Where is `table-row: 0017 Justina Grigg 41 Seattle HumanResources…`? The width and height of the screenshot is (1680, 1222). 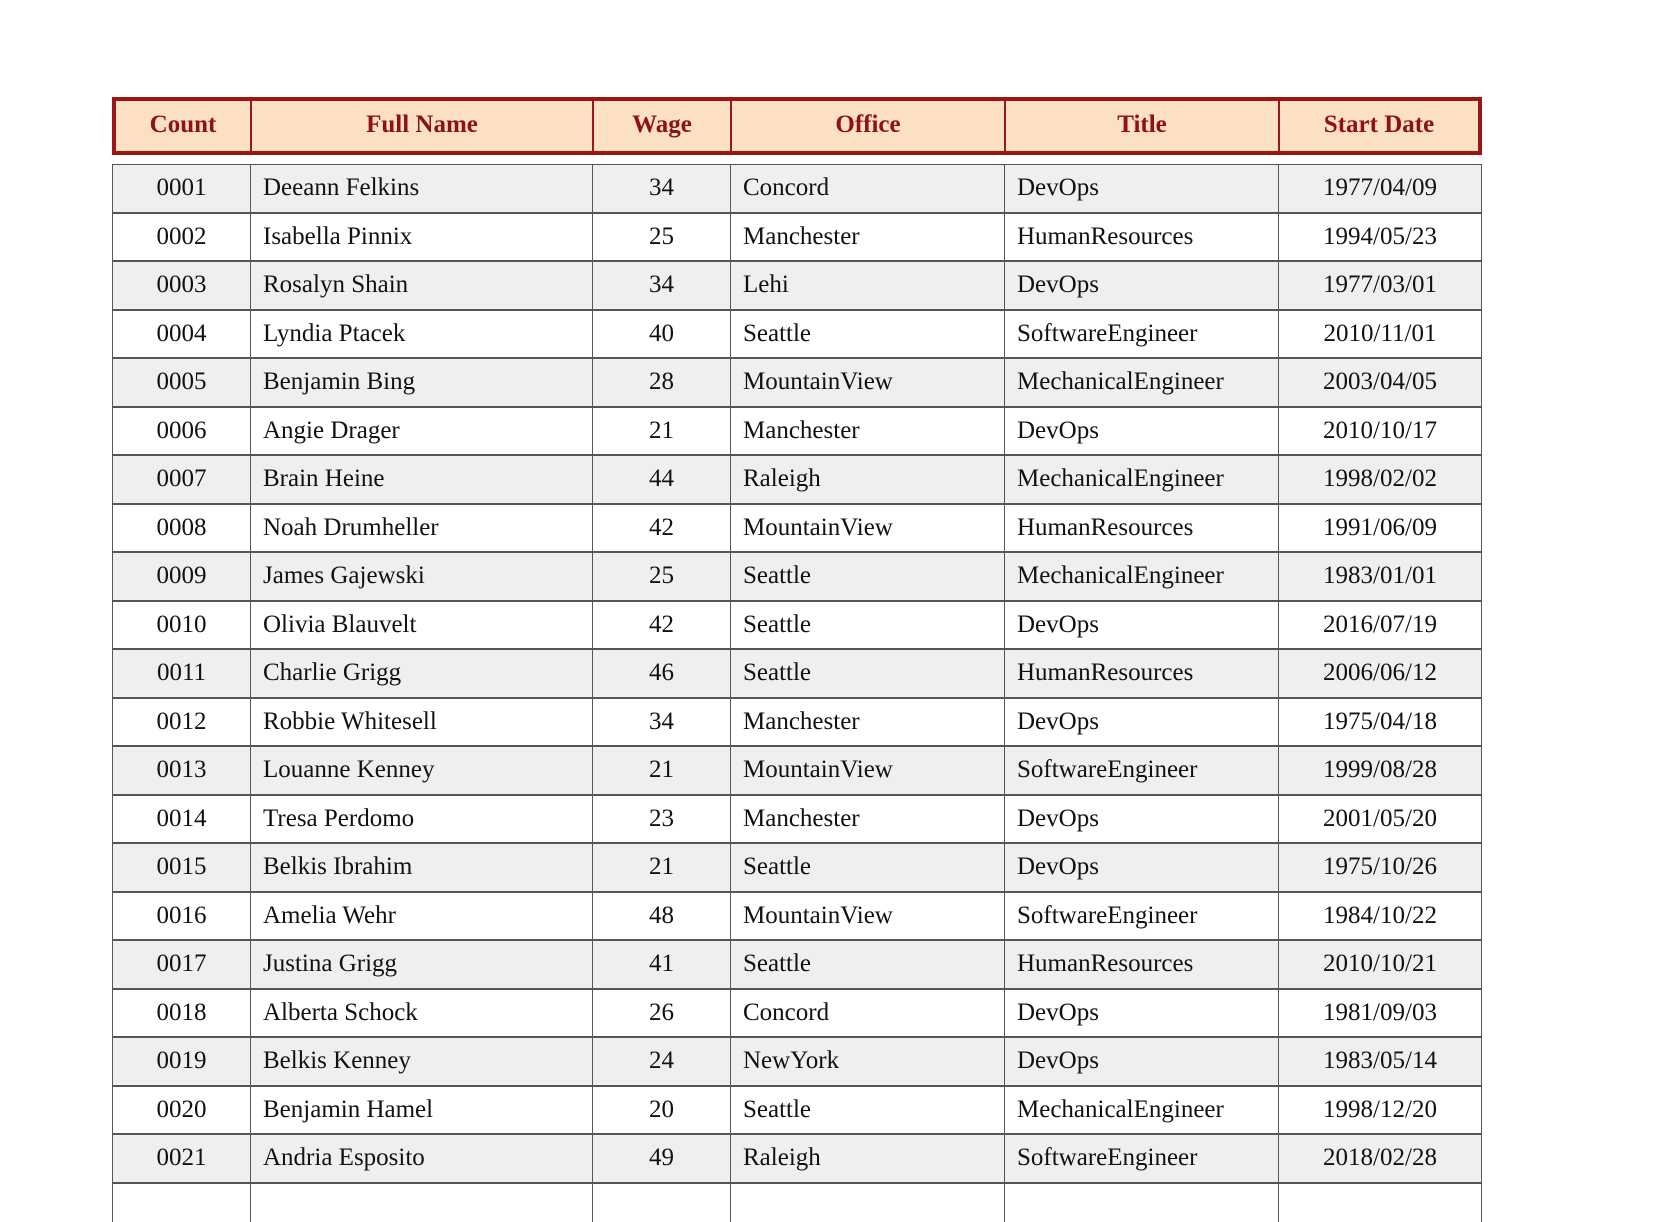
table-row: 0017 Justina Grigg 41 Seattle HumanResources… is located at coordinates (797, 964).